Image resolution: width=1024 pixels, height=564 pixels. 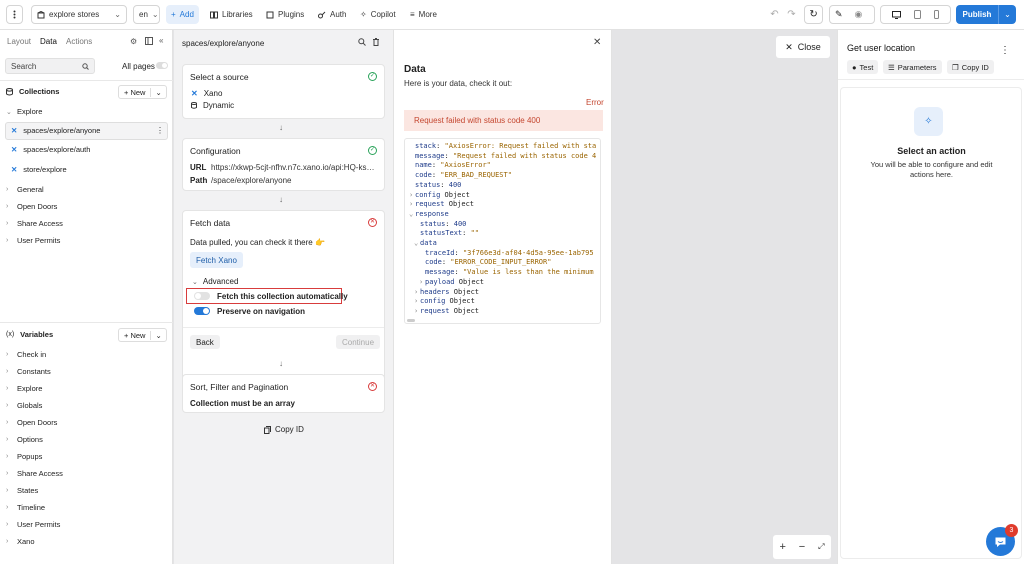 What do you see at coordinates (28, 371) in the screenshot?
I see `variable-group: › Constants` at bounding box center [28, 371].